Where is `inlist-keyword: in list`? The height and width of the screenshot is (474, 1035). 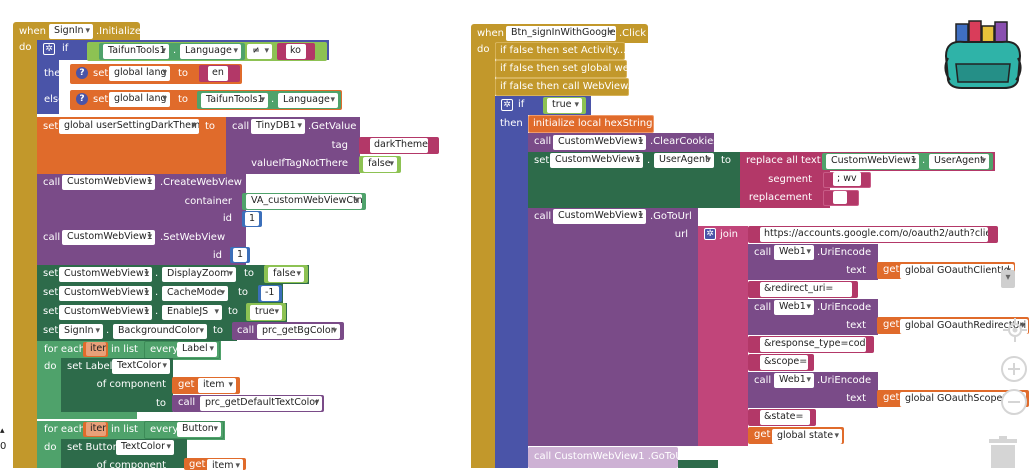
inlist-keyword: in list is located at coordinates (124, 429).